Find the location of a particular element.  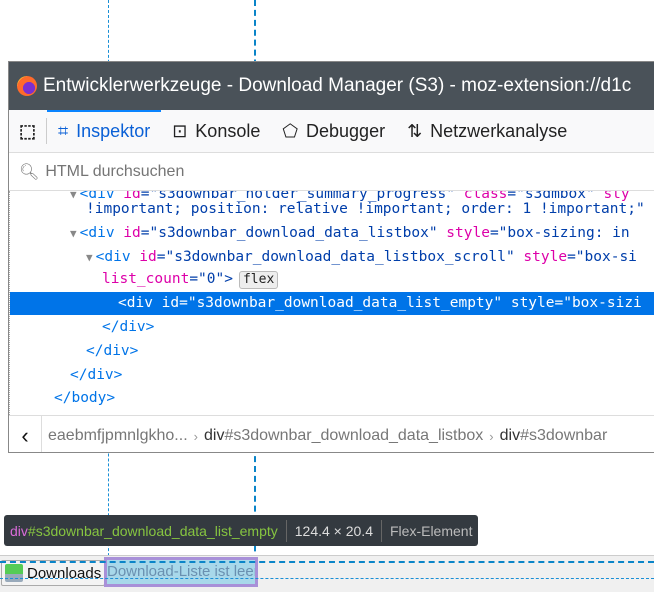

guide-line-bottom is located at coordinates (327, 578).